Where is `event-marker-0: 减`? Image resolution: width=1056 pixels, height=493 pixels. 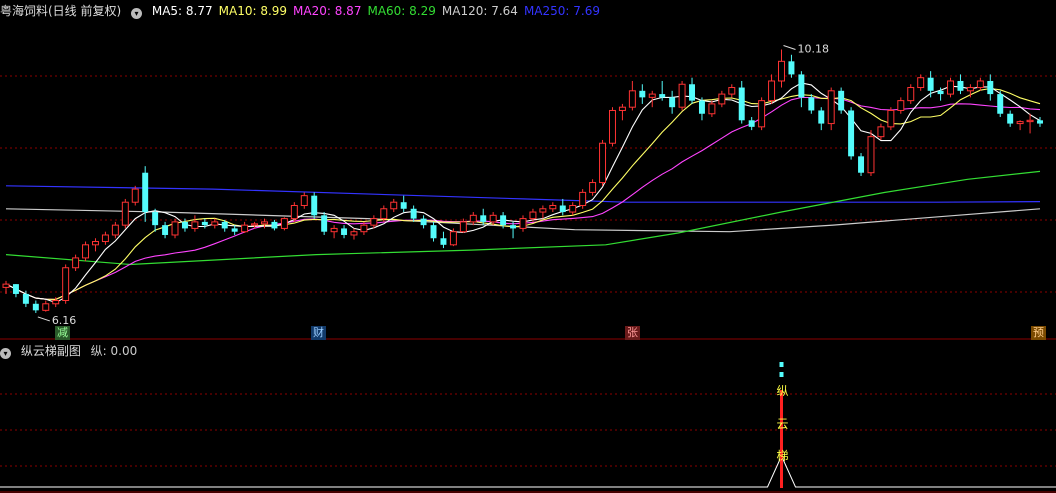
event-marker-0: 减 is located at coordinates (62, 333).